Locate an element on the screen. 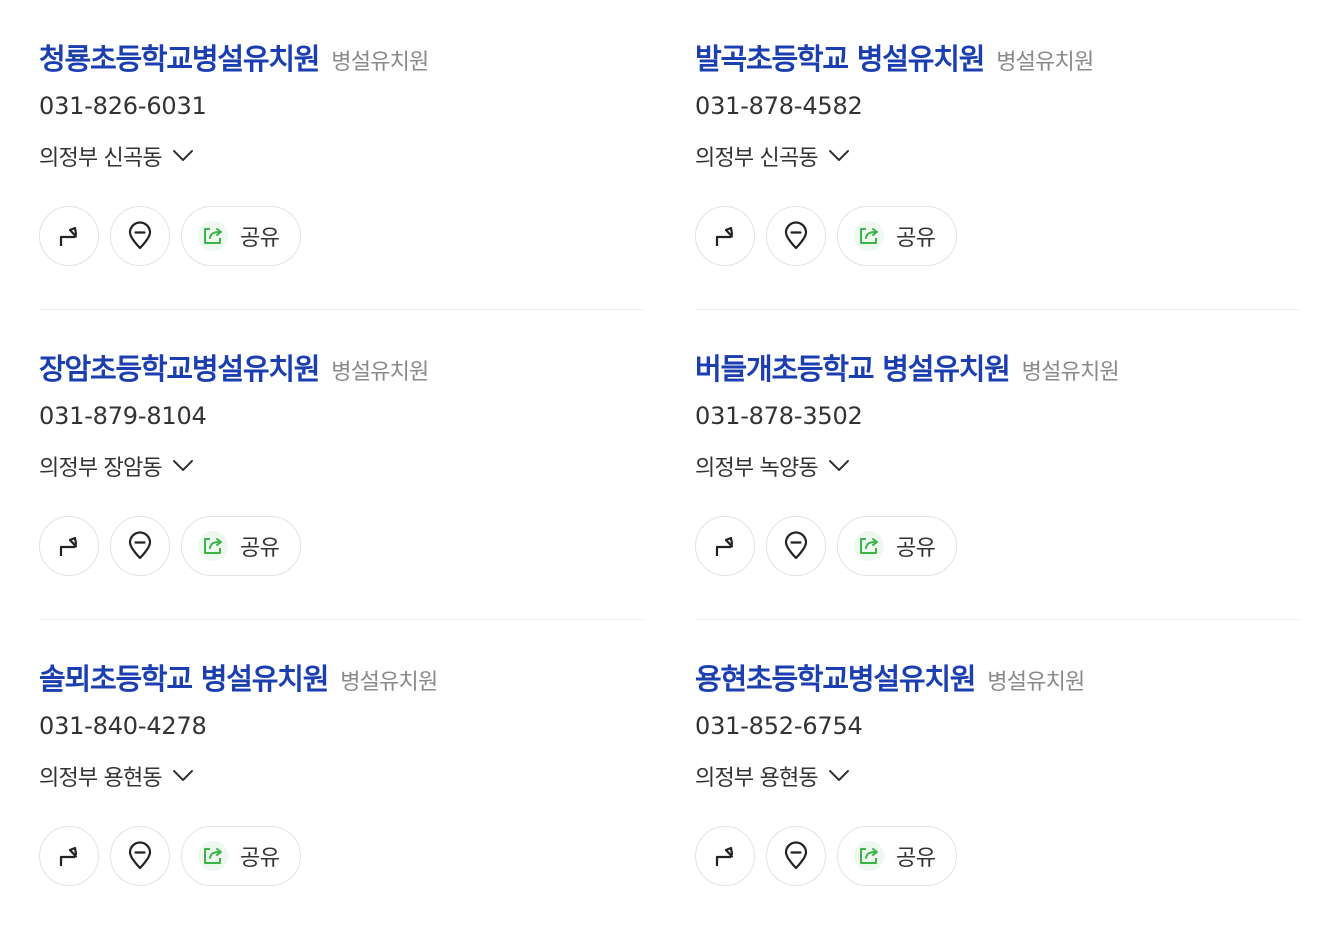 The image size is (1328, 930). place-address: 의정부 녹양동 is located at coordinates (757, 468).